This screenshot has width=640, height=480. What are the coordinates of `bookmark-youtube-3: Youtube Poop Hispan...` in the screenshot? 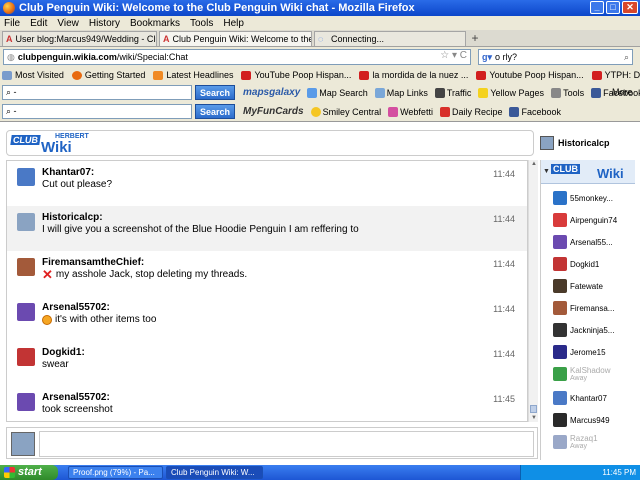 It's located at (530, 75).